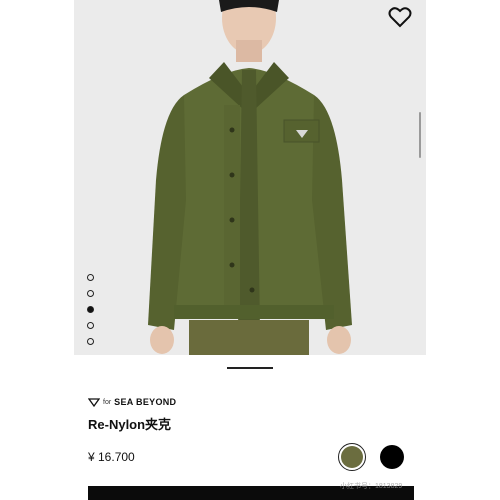  What do you see at coordinates (111, 457) in the screenshot?
I see `product-price: ¥ 16.700` at bounding box center [111, 457].